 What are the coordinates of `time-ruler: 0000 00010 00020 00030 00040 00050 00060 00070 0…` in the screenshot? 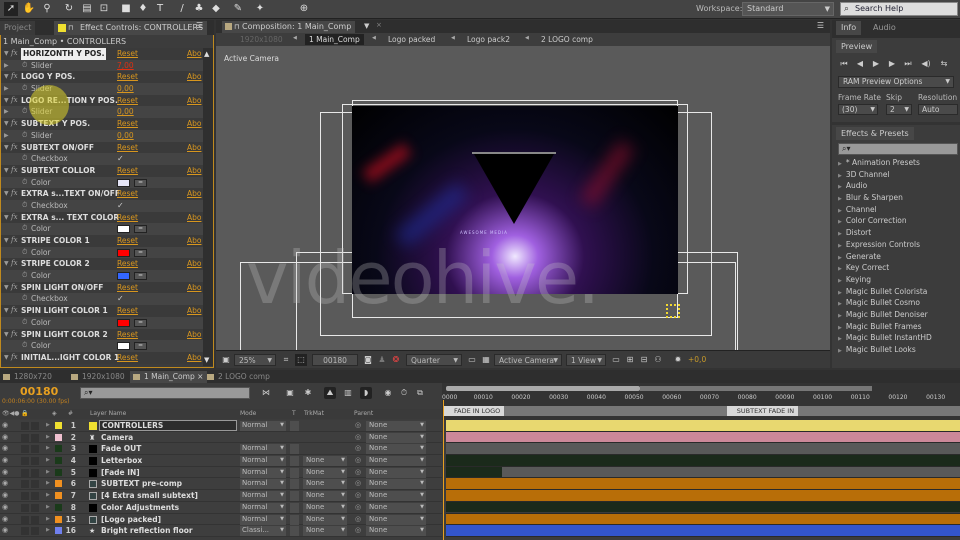 It's located at (701, 401).